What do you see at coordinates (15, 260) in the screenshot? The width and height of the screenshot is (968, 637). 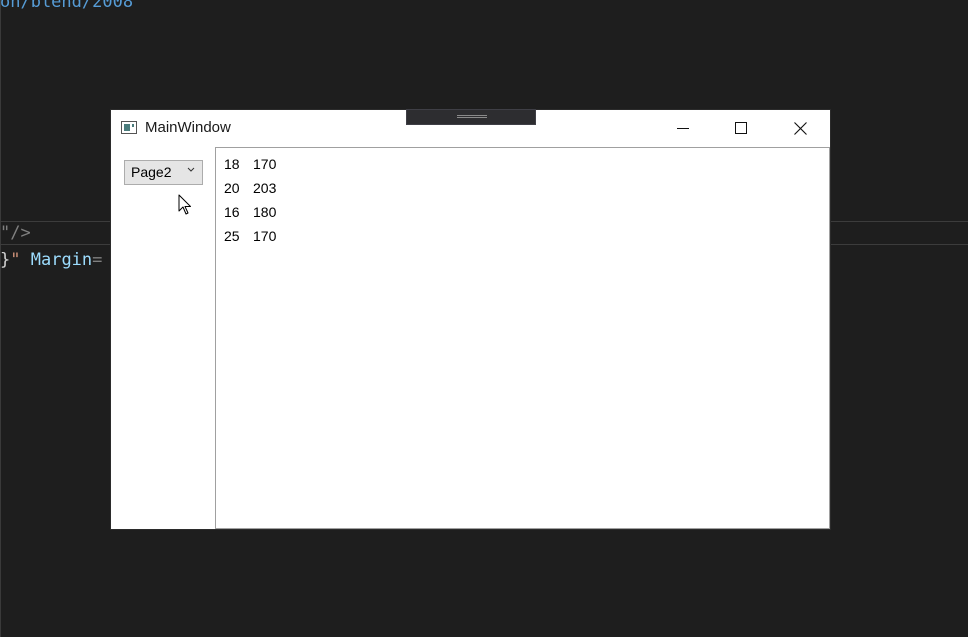 I see `code-quote: "` at bounding box center [15, 260].